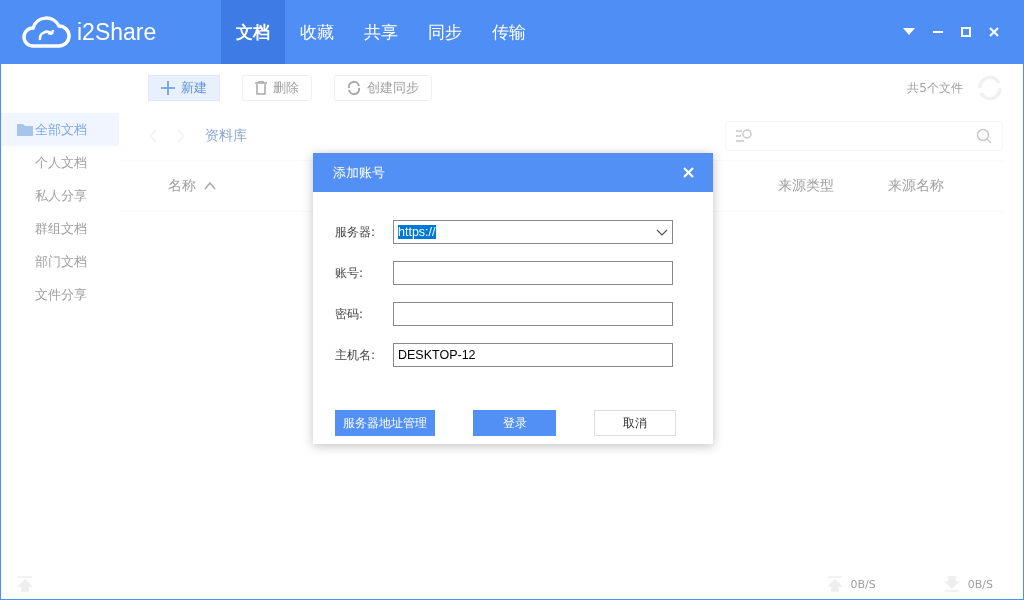  I want to click on sync-icon, so click(354, 88).